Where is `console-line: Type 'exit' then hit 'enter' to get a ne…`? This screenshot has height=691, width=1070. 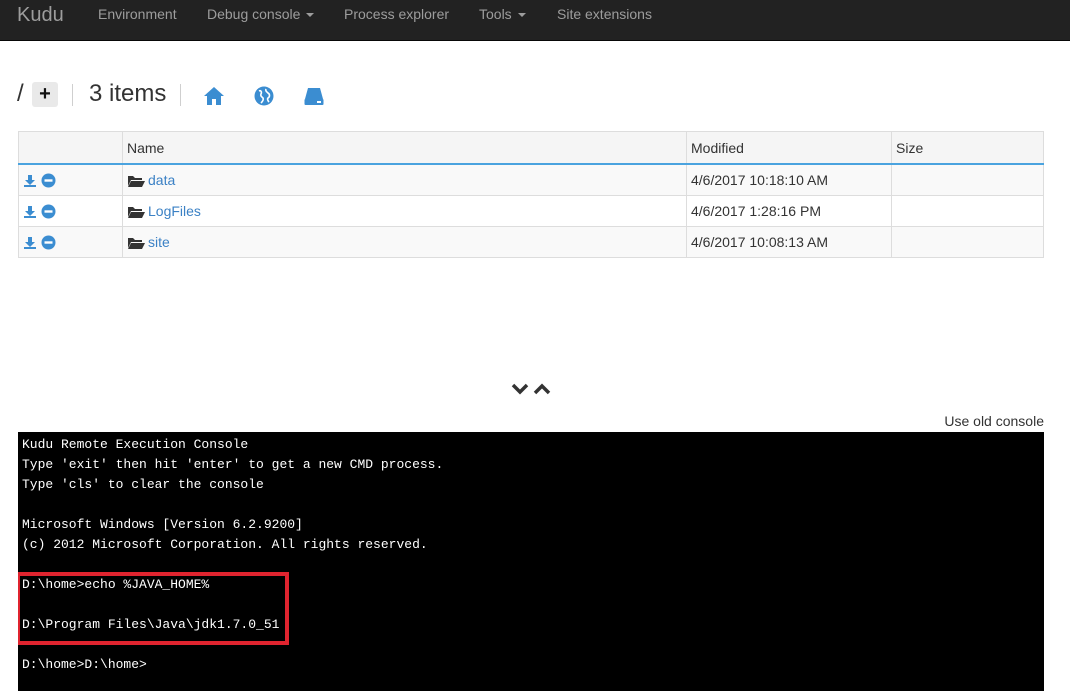 console-line: Type 'exit' then hit 'enter' to get a ne… is located at coordinates (233, 464).